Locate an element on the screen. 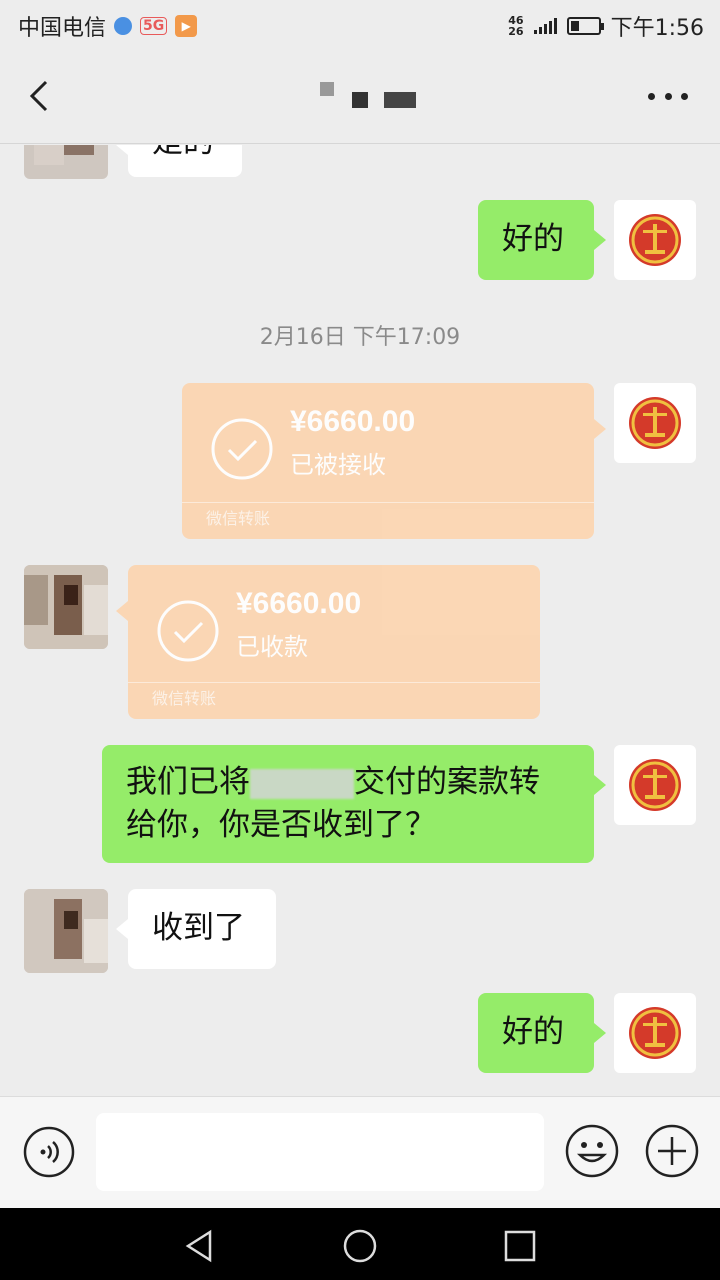  chat-header is located at coordinates (360, 98).